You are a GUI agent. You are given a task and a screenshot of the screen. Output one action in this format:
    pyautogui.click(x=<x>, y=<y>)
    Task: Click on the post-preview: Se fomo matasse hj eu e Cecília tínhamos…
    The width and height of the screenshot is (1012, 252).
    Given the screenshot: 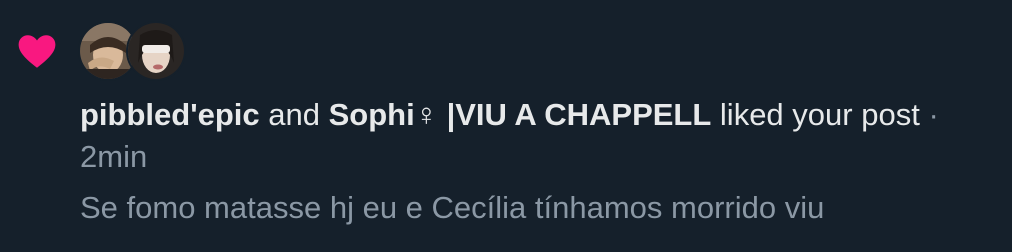 What is the action you would take?
    pyautogui.click(x=535, y=208)
    